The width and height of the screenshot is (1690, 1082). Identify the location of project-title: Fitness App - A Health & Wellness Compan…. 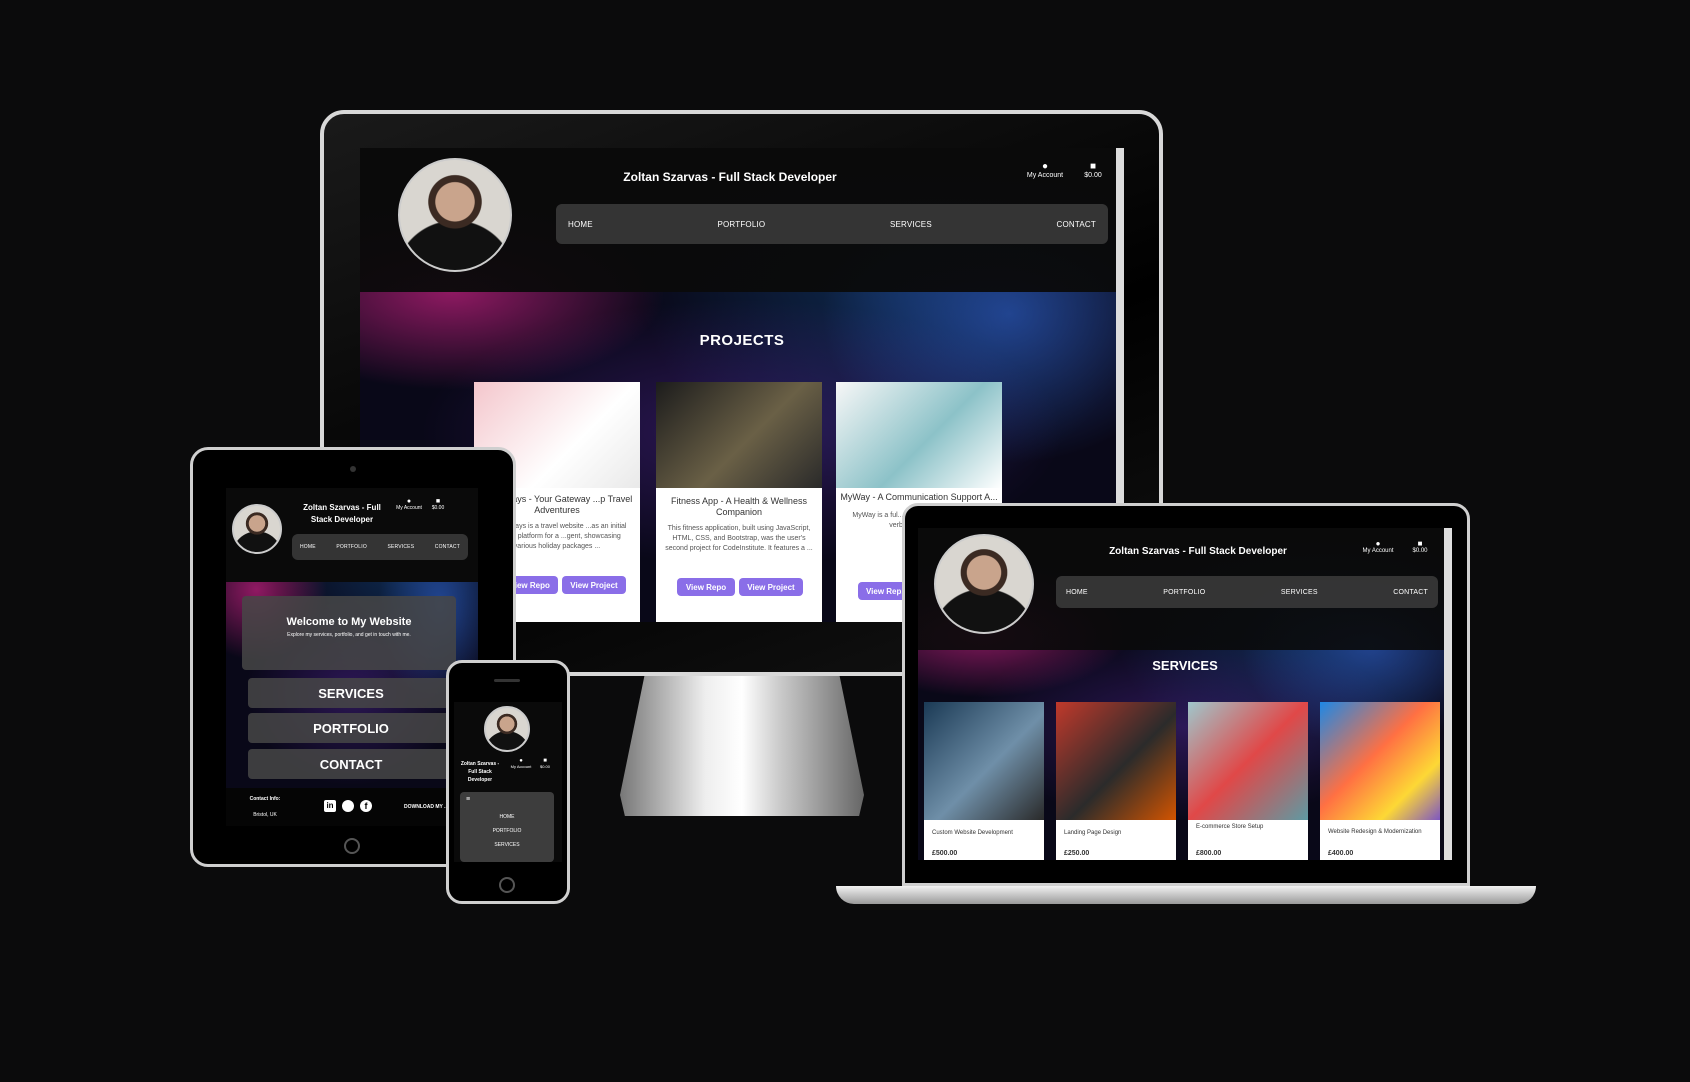
(739, 506).